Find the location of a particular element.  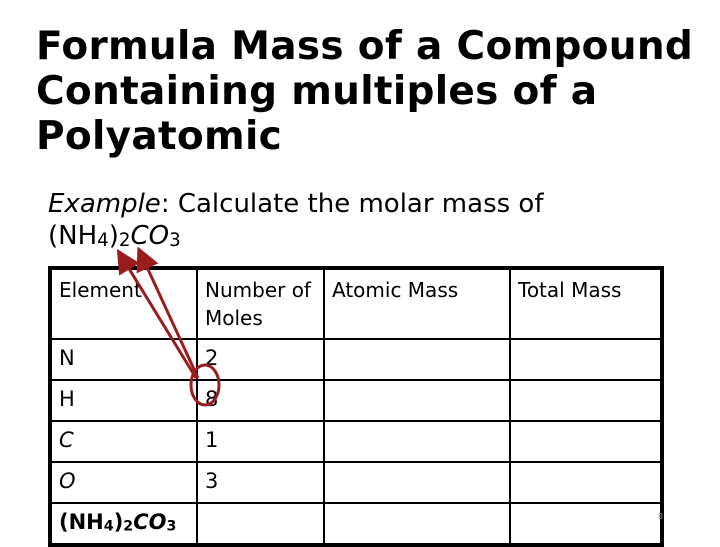

table-row: O 3 is located at coordinates (356, 482).